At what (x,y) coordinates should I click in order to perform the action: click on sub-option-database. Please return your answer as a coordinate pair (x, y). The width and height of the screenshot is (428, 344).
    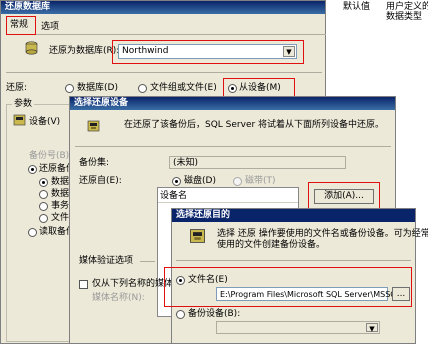
    Looking at the image, I should click on (43, 182).